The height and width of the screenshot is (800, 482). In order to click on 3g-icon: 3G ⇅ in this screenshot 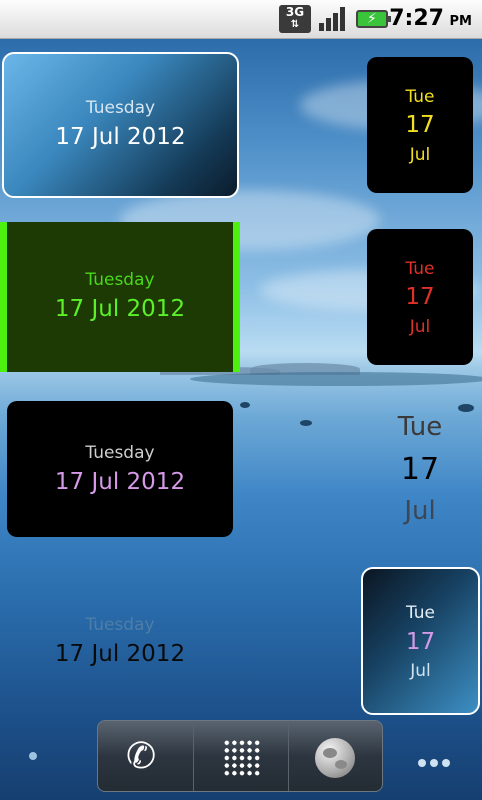, I will do `click(295, 19)`.